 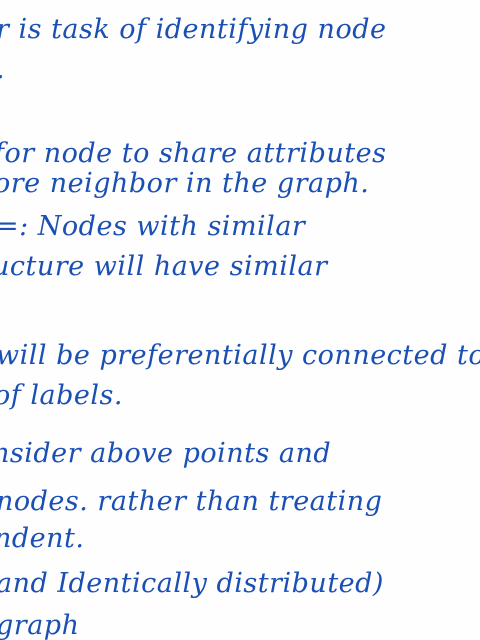 I want to click on note-line-2: ., so click(x=2, y=69).